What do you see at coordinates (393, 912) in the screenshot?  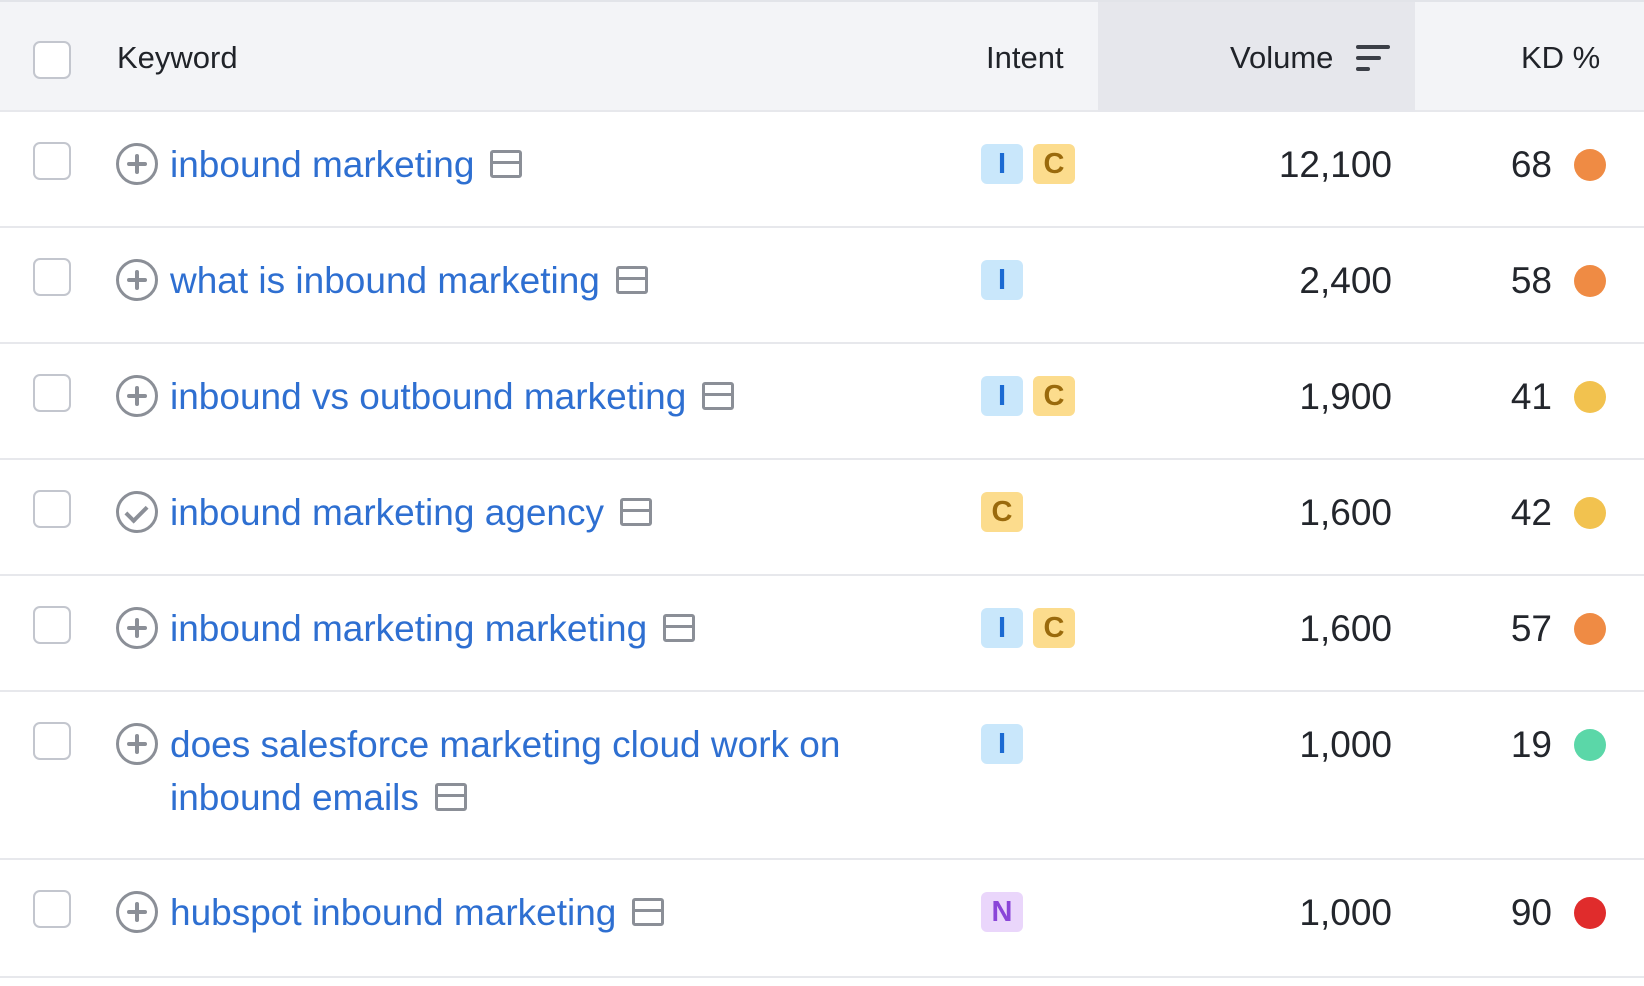 I see `keyword-text-line: hubspot inbound marketing` at bounding box center [393, 912].